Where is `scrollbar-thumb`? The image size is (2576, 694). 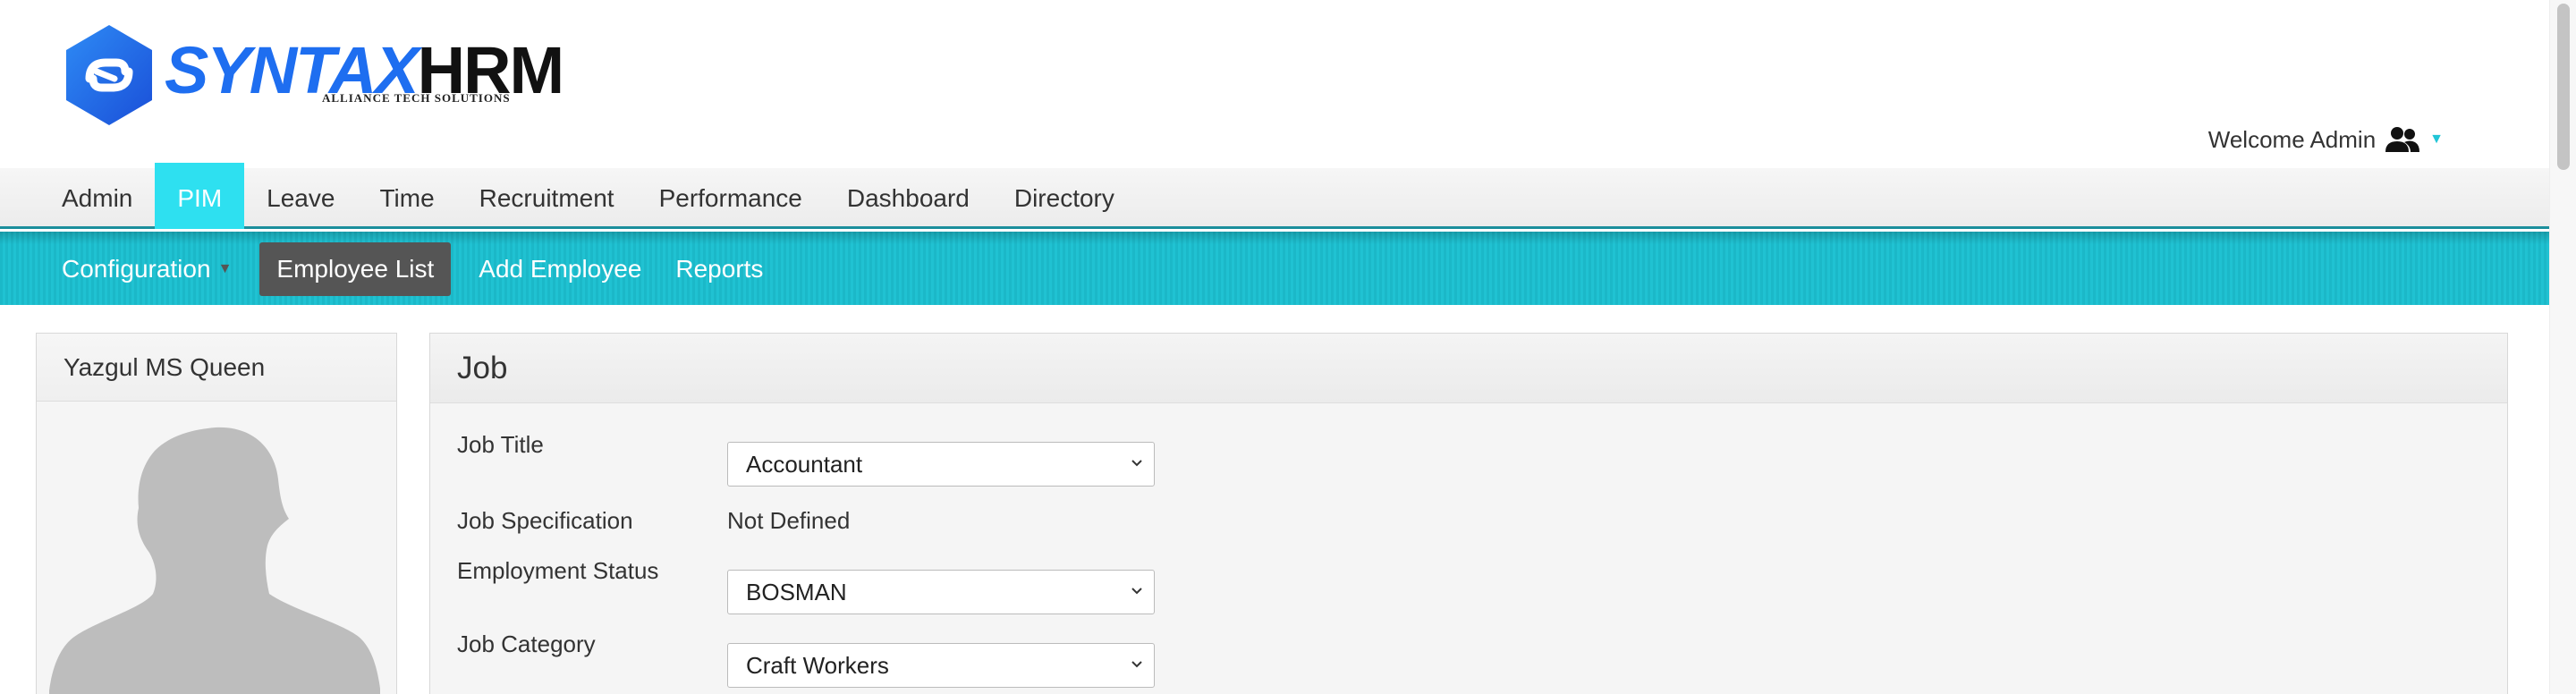
scrollbar-thumb is located at coordinates (2563, 87).